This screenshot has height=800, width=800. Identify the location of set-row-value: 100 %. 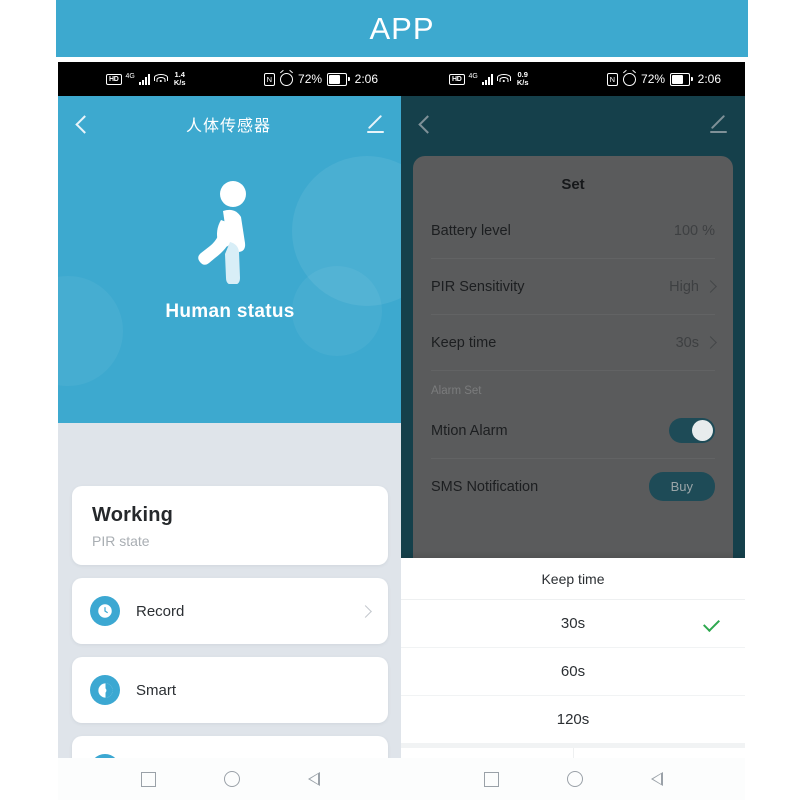
(694, 230).